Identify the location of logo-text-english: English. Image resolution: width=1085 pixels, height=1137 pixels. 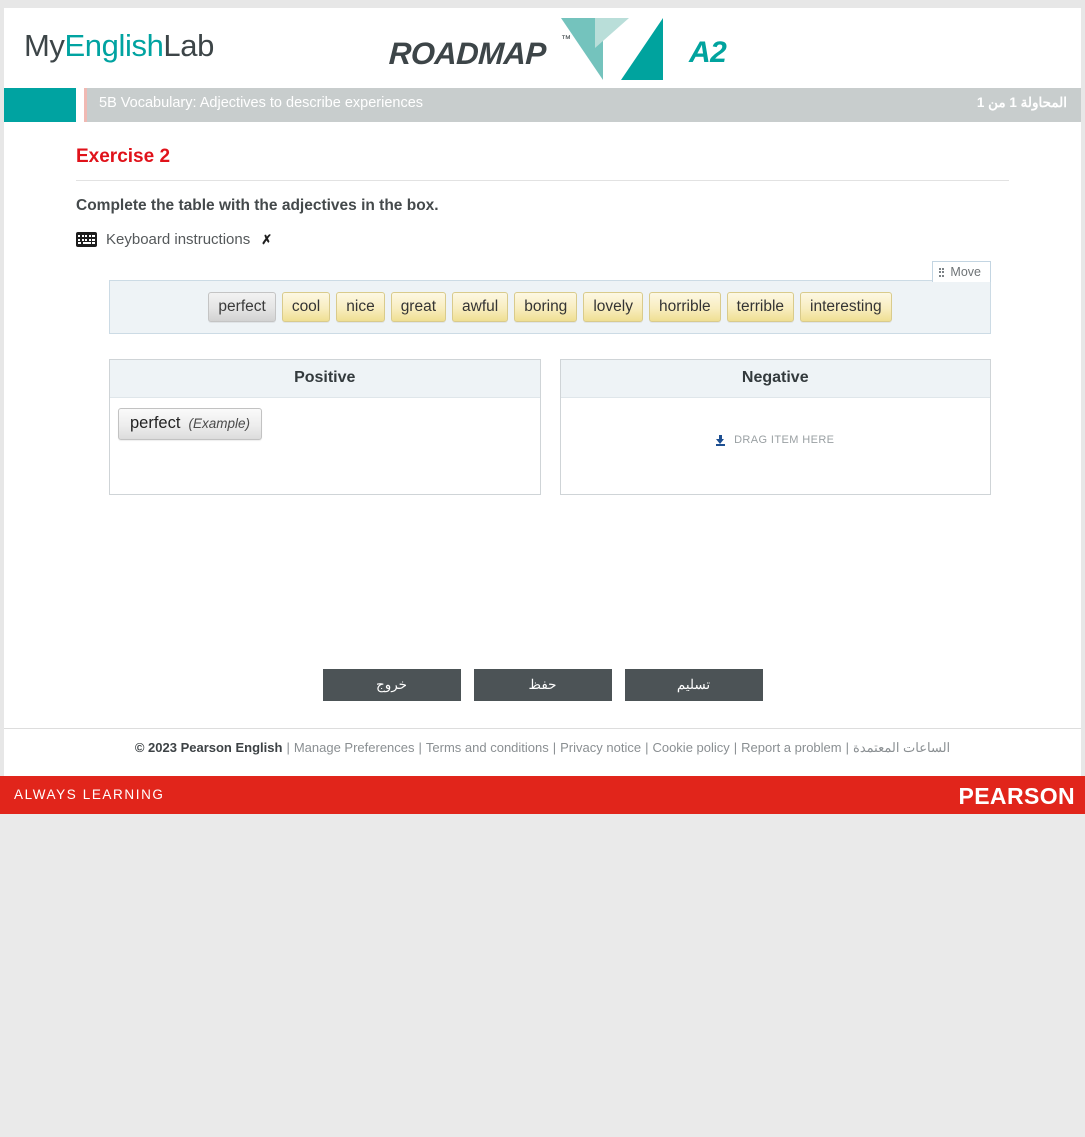
(114, 45).